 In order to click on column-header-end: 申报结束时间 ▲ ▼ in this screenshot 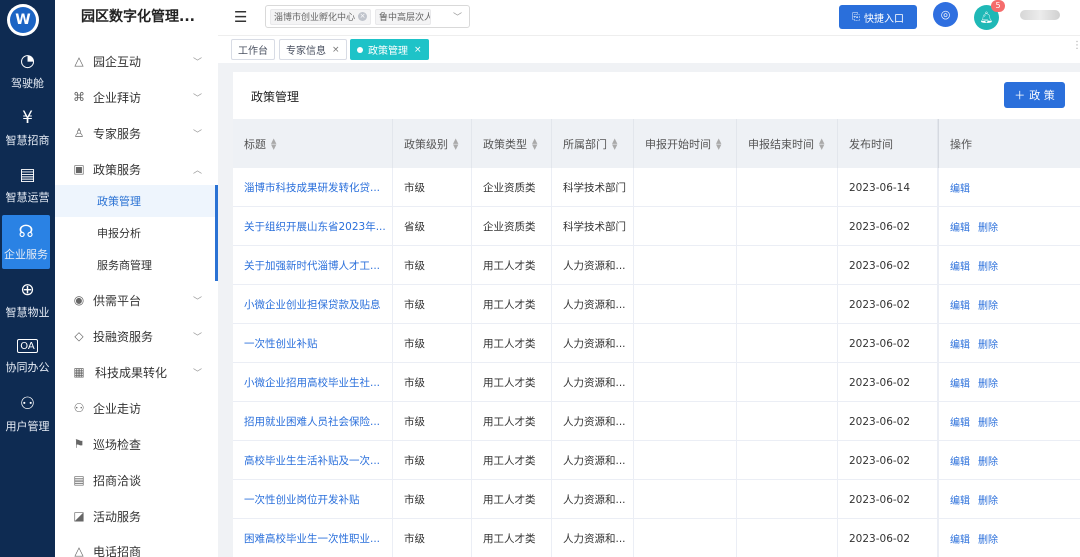, I will do `click(787, 143)`.